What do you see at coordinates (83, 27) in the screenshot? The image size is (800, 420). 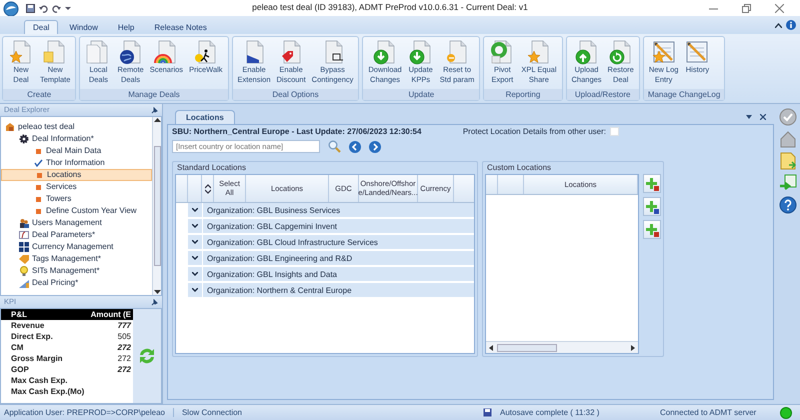 I see `ribbon-tab: Window` at bounding box center [83, 27].